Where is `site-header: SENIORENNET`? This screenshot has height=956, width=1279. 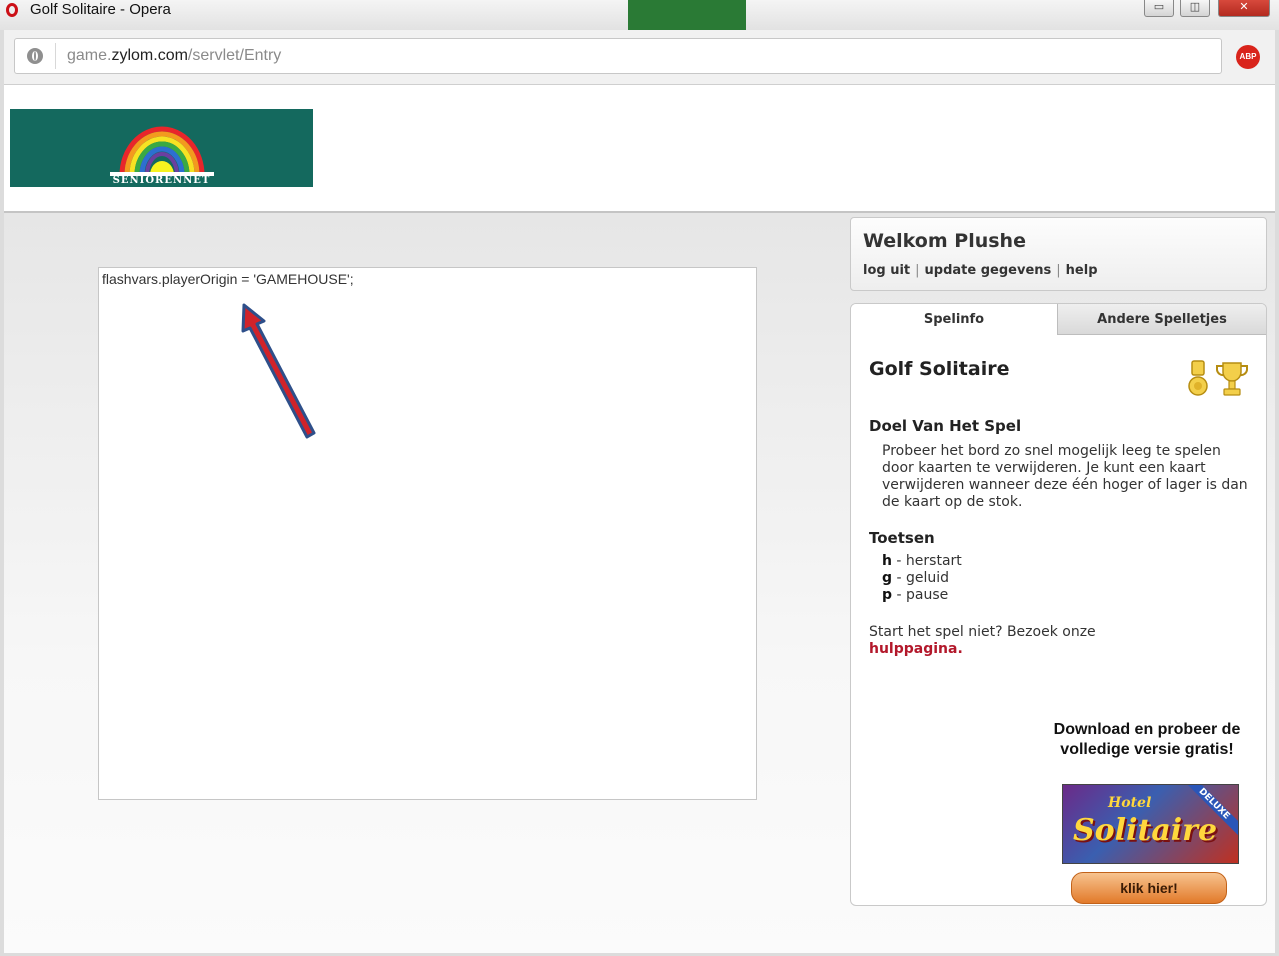
site-header: SENIORENNET is located at coordinates (639, 149).